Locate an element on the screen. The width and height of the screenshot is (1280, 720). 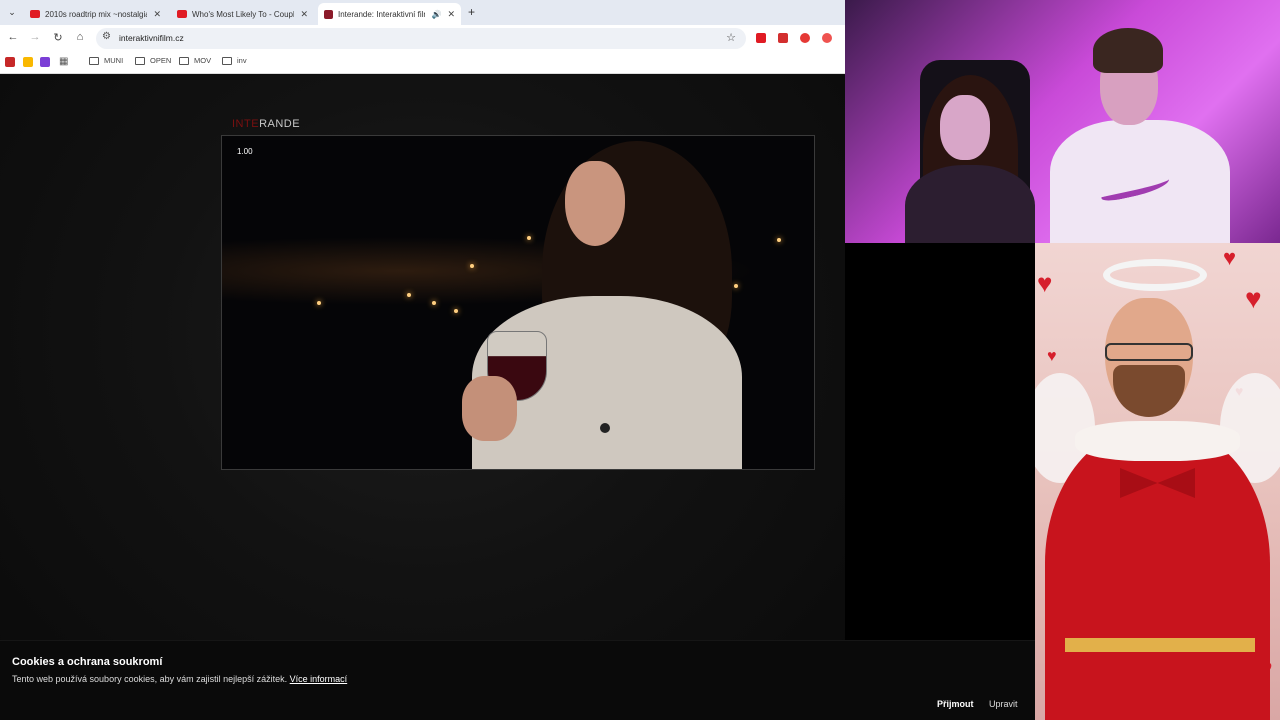
apps-grid-icon: ▦ is located at coordinates (63, 61).